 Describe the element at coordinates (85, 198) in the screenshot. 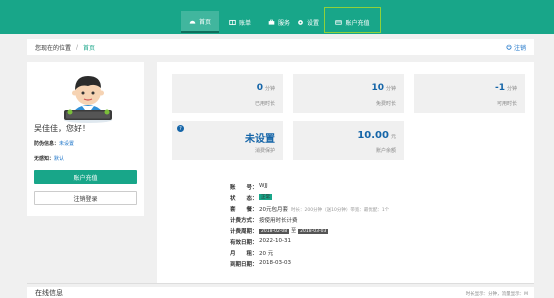

I see `logout-button: 注销登录` at that location.